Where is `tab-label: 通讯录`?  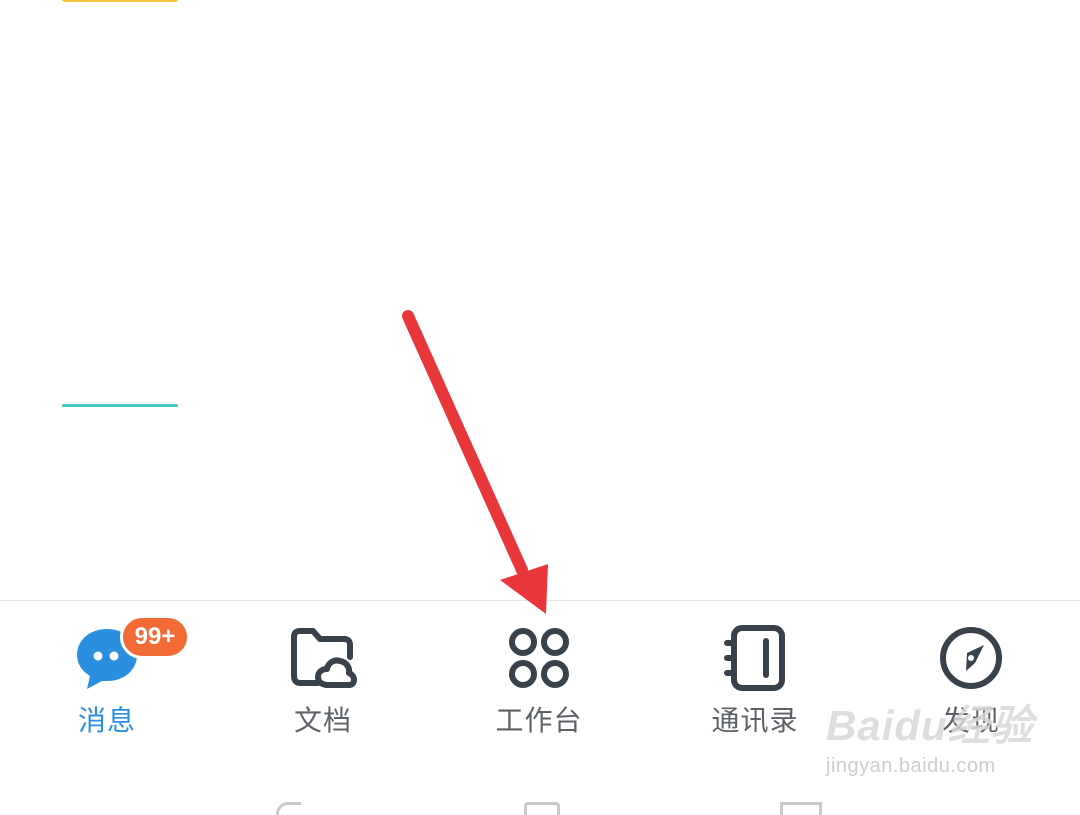 tab-label: 通讯录 is located at coordinates (755, 720).